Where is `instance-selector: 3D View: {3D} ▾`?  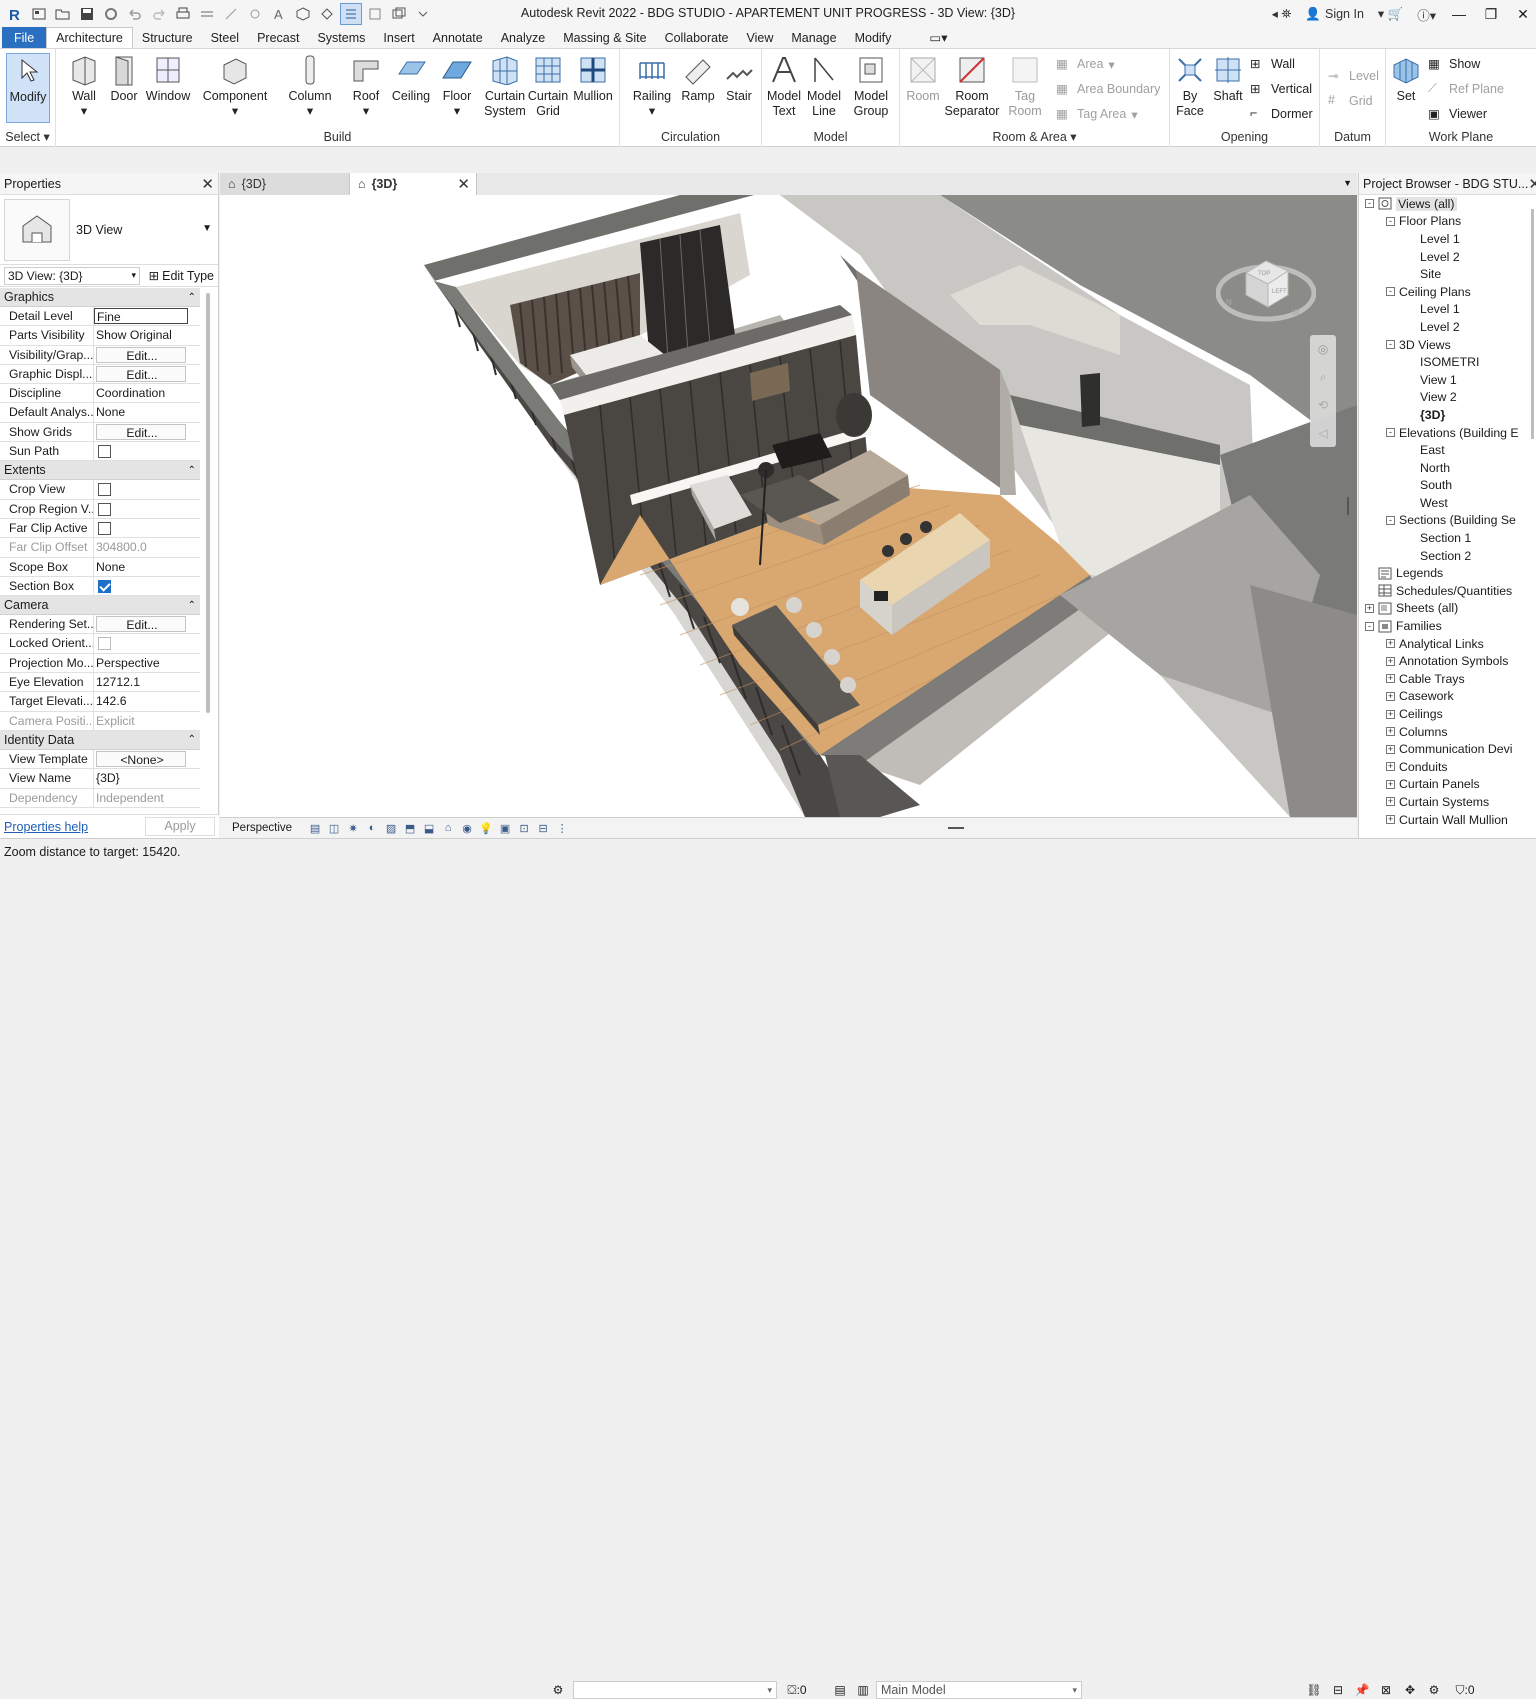 instance-selector: 3D View: {3D} ▾ is located at coordinates (72, 275).